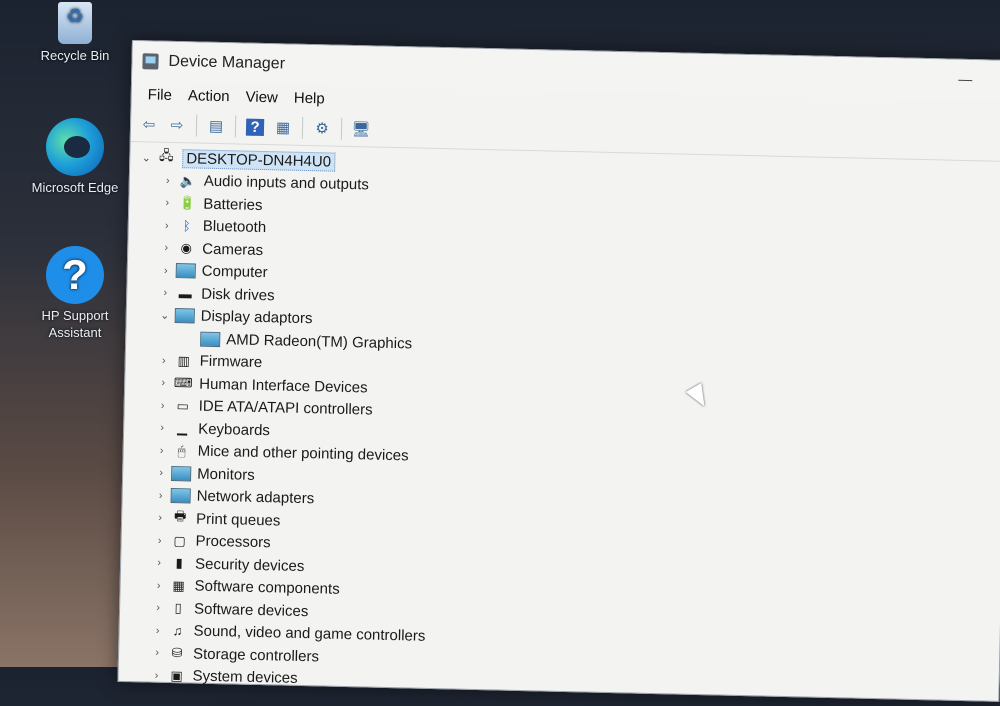 This screenshot has height=706, width=1000. What do you see at coordinates (185, 271) in the screenshot?
I see `computer-icon` at bounding box center [185, 271].